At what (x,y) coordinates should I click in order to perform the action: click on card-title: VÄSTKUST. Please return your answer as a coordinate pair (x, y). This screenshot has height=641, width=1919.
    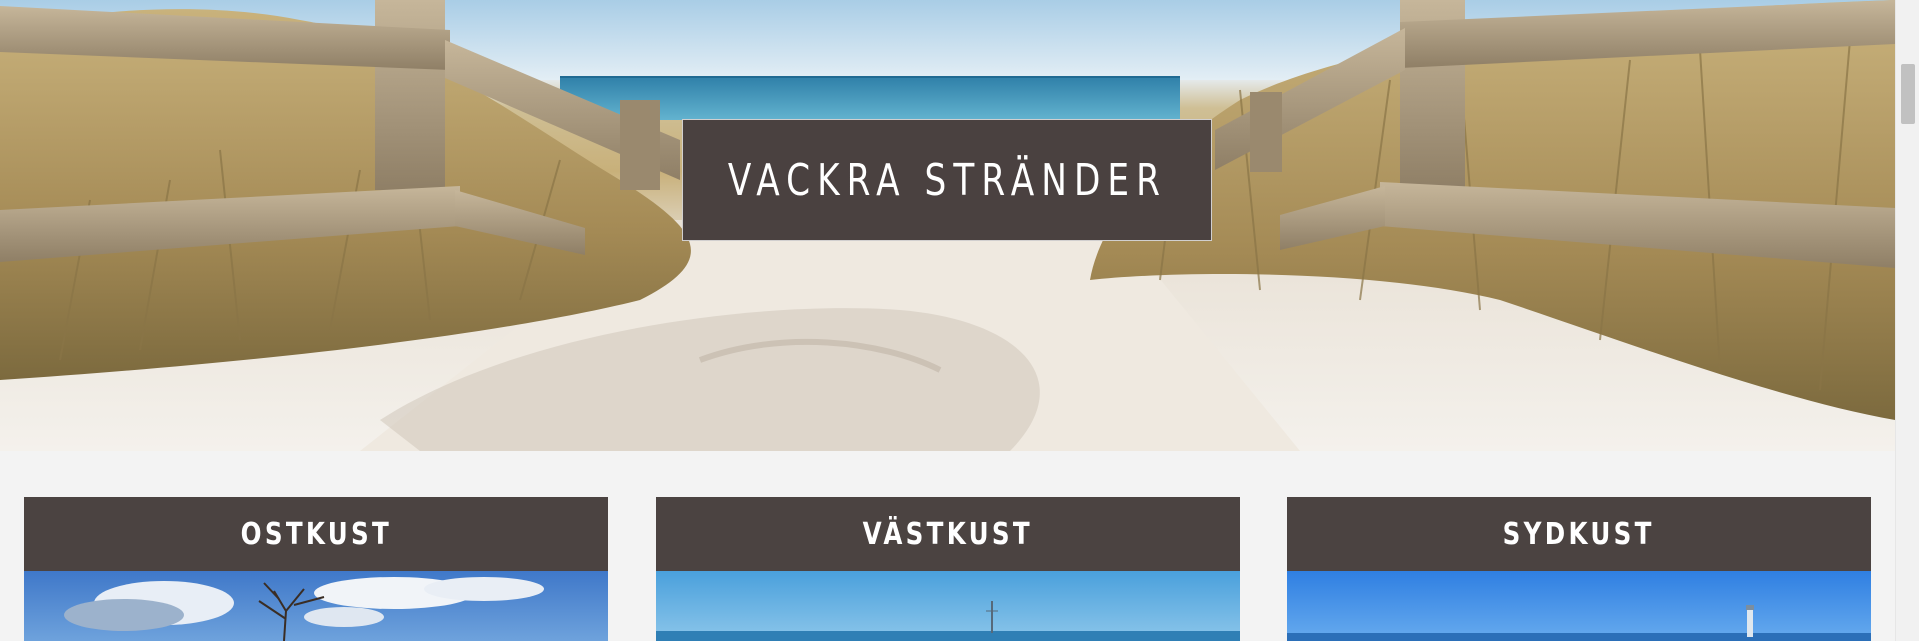
    Looking at the image, I should click on (948, 534).